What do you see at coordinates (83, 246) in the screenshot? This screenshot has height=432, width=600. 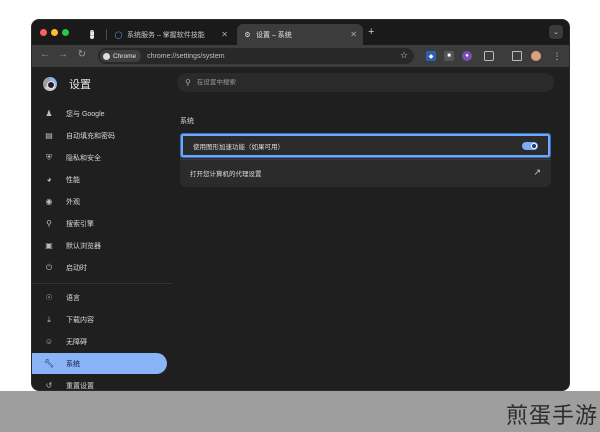 I see `sidebar-item-label: 默认浏览器` at bounding box center [83, 246].